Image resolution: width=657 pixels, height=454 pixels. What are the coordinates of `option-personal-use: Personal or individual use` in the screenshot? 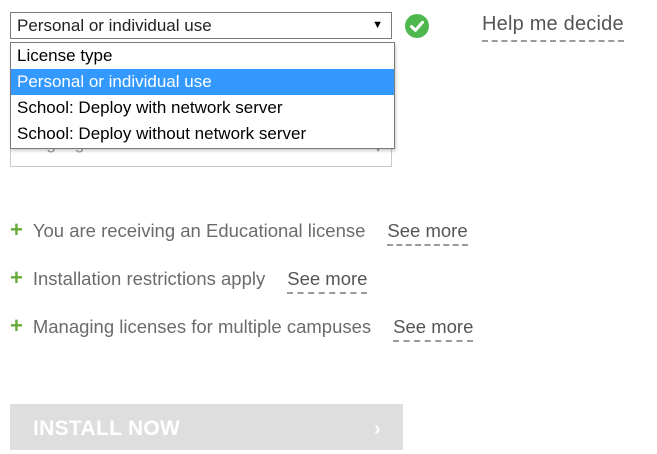 It's located at (202, 82).